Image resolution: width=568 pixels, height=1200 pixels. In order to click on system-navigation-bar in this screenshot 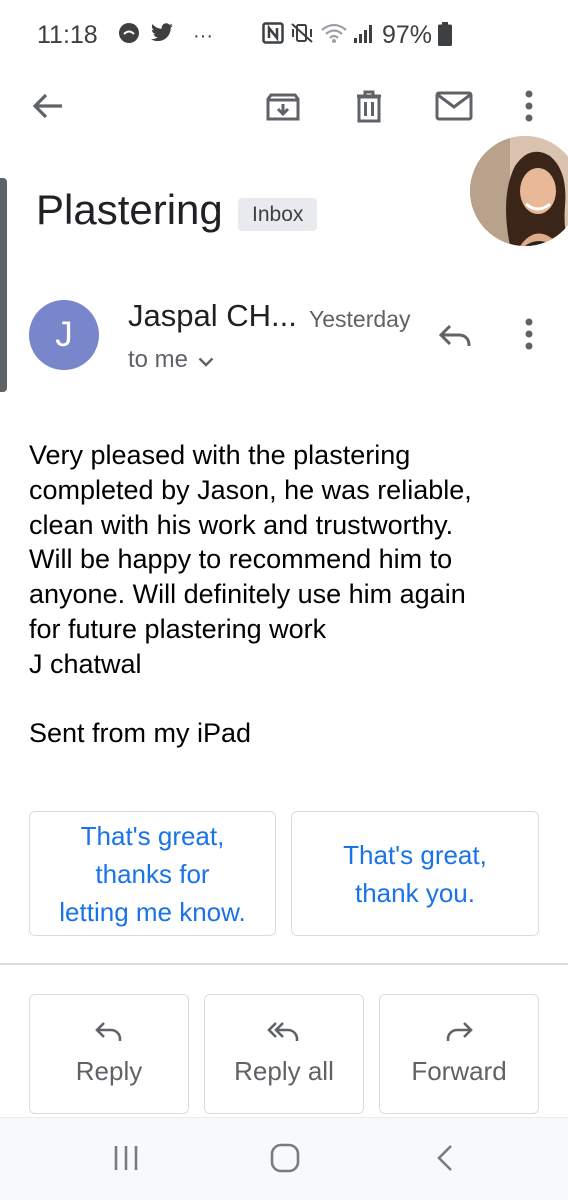, I will do `click(284, 1158)`.